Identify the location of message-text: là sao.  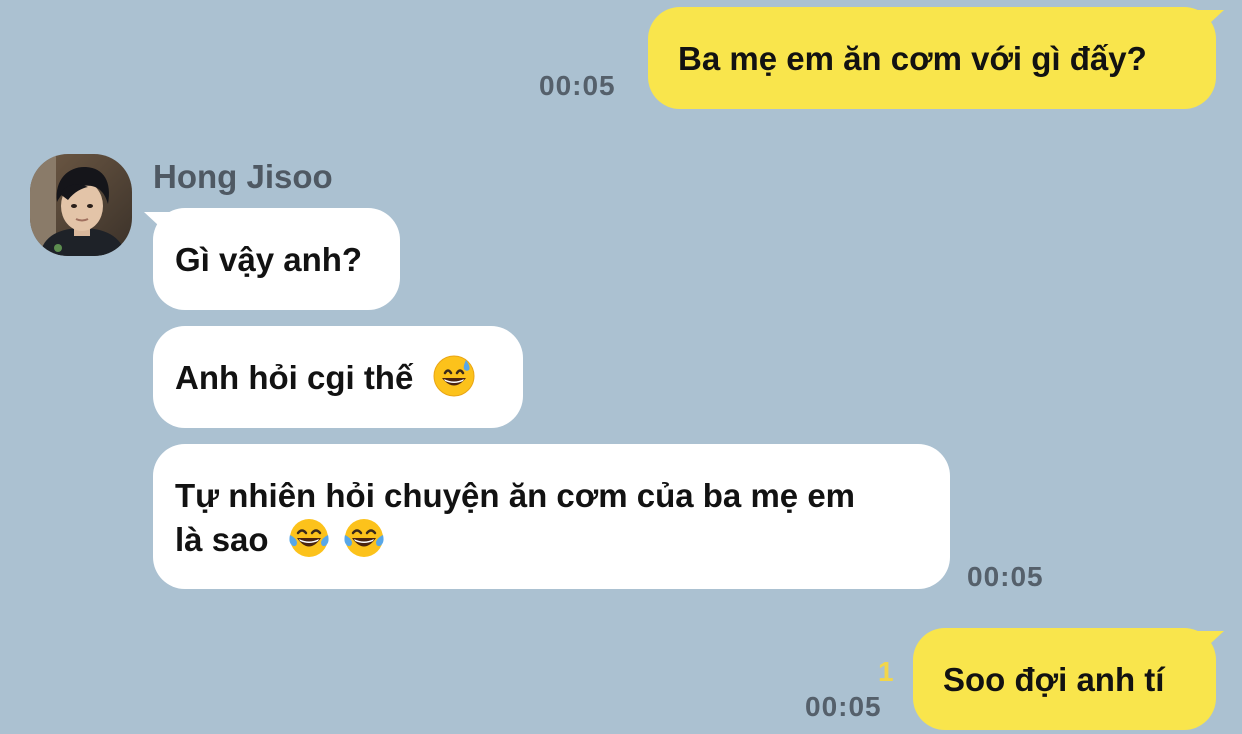
(222, 539).